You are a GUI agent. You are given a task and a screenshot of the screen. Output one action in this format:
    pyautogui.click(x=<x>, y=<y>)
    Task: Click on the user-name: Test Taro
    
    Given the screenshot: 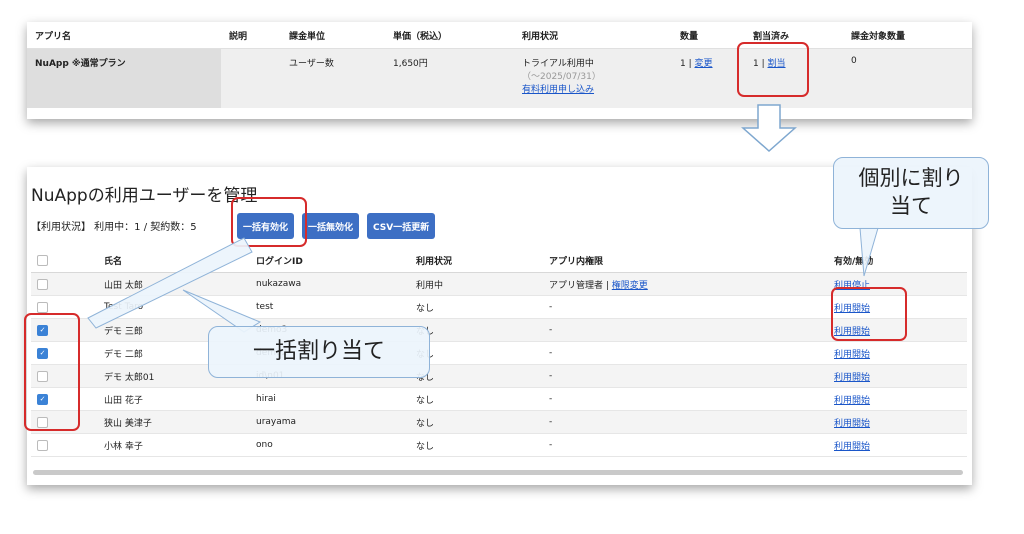 What is the action you would take?
    pyautogui.click(x=174, y=307)
    